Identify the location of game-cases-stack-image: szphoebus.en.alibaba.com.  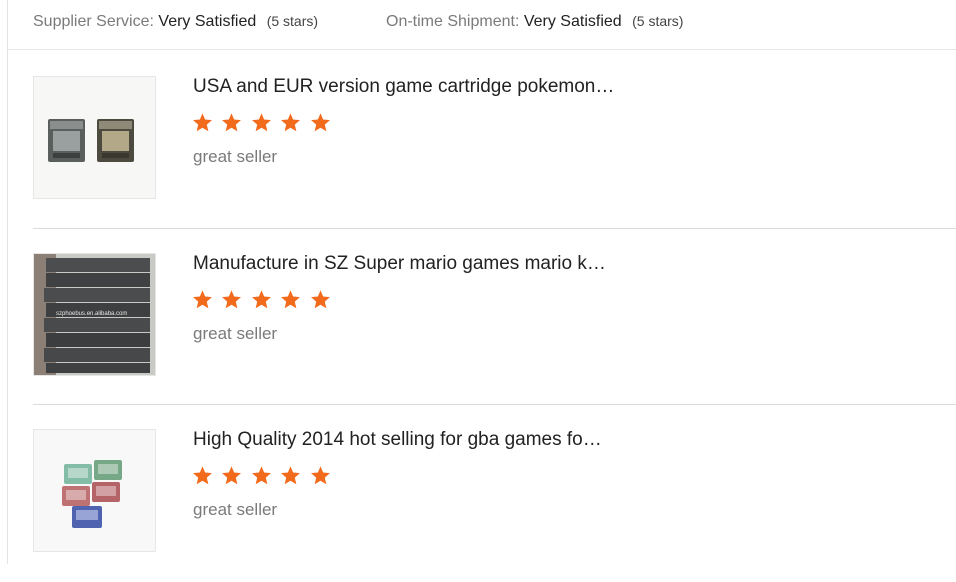
(94, 314).